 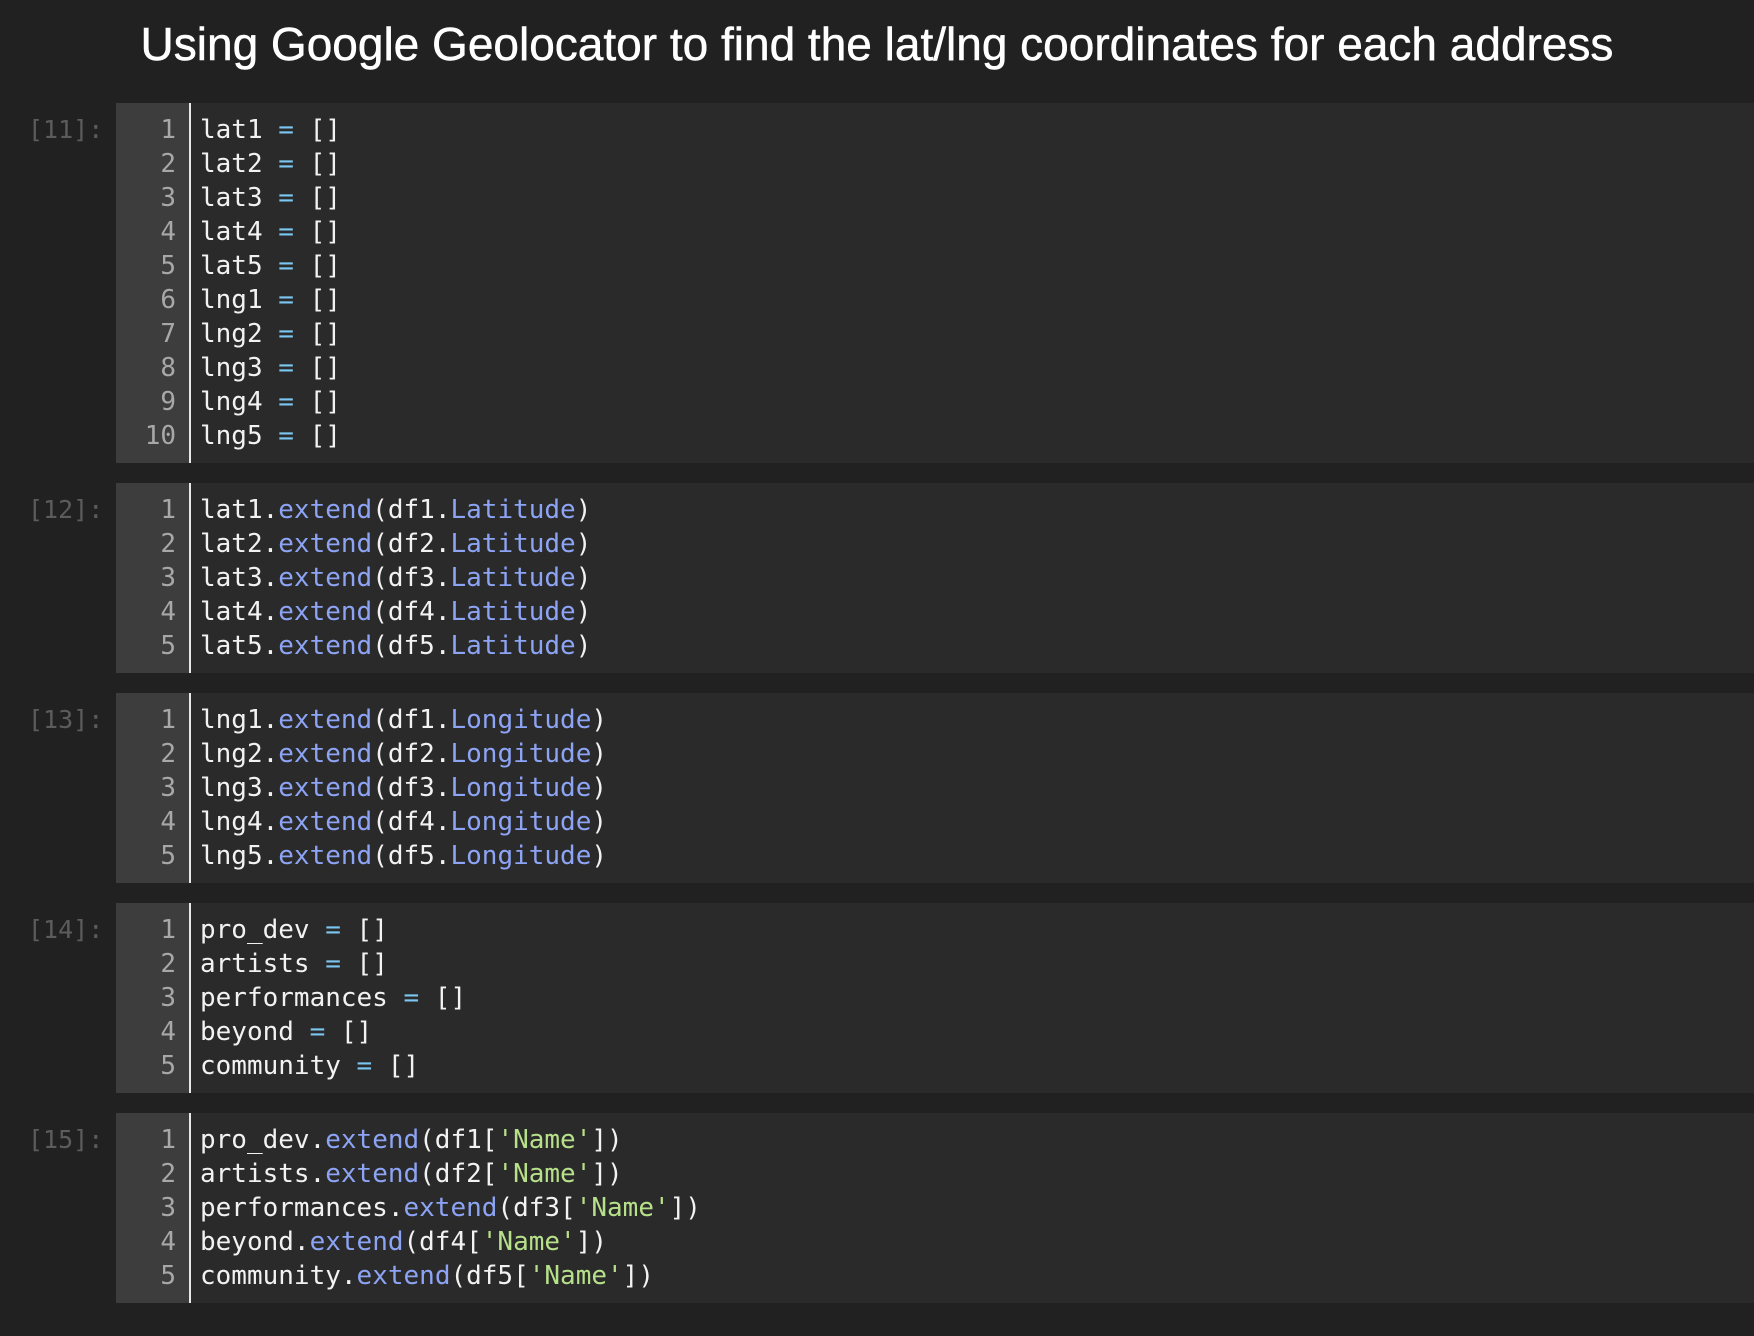 I want to click on code-line: 2 lng2.extend(df2.Longitude), so click(x=935, y=754).